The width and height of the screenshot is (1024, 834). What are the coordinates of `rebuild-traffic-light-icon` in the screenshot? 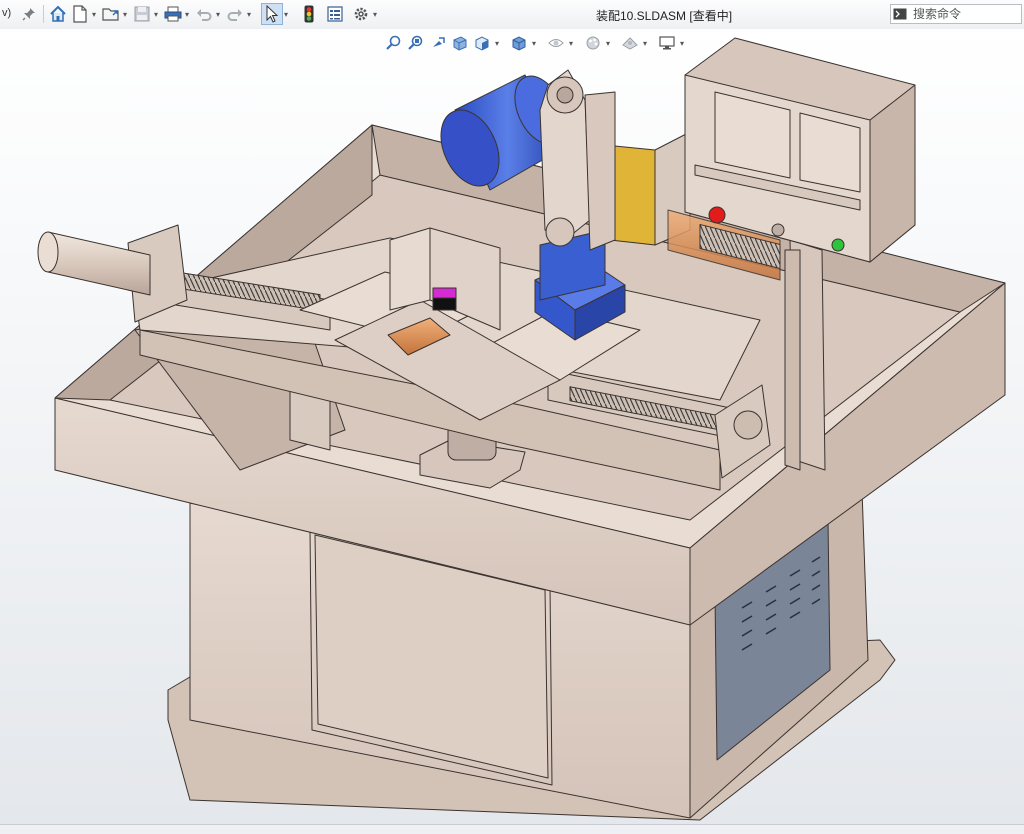 It's located at (309, 14).